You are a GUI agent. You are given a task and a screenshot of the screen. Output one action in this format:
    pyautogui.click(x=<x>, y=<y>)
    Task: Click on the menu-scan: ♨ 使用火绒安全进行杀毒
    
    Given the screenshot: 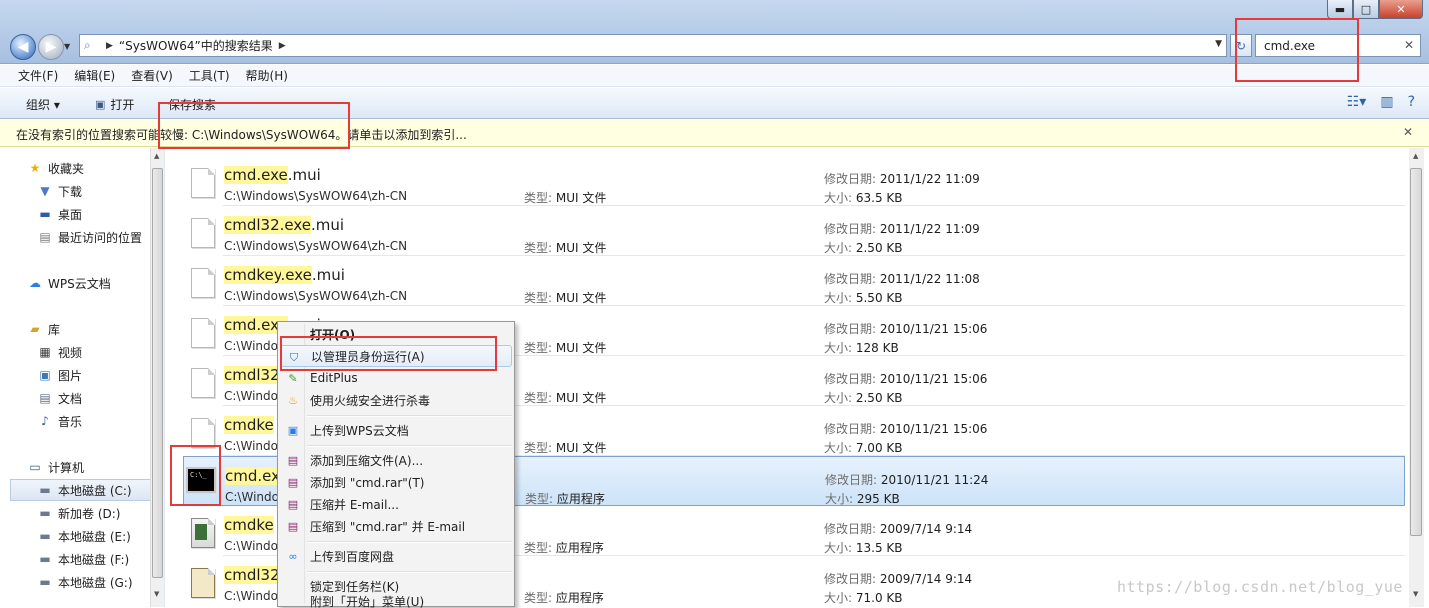 What is the action you would take?
    pyautogui.click(x=396, y=400)
    